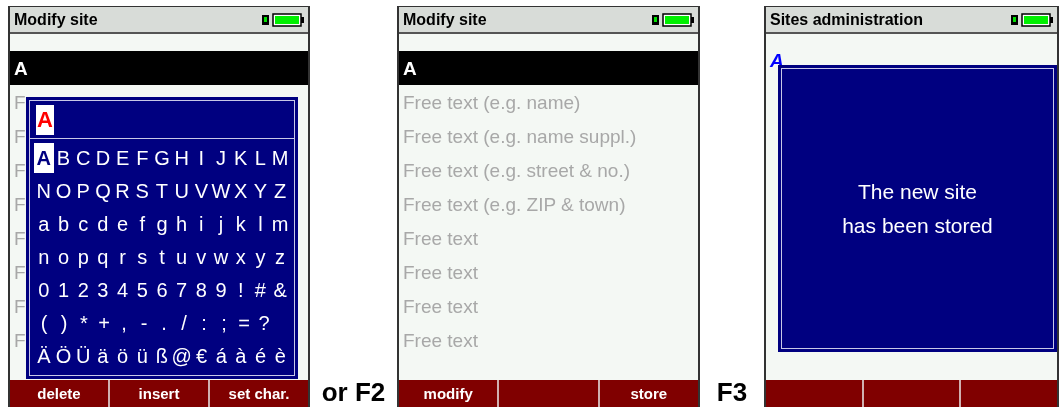  I want to click on keyboard-key: R, so click(122, 190).